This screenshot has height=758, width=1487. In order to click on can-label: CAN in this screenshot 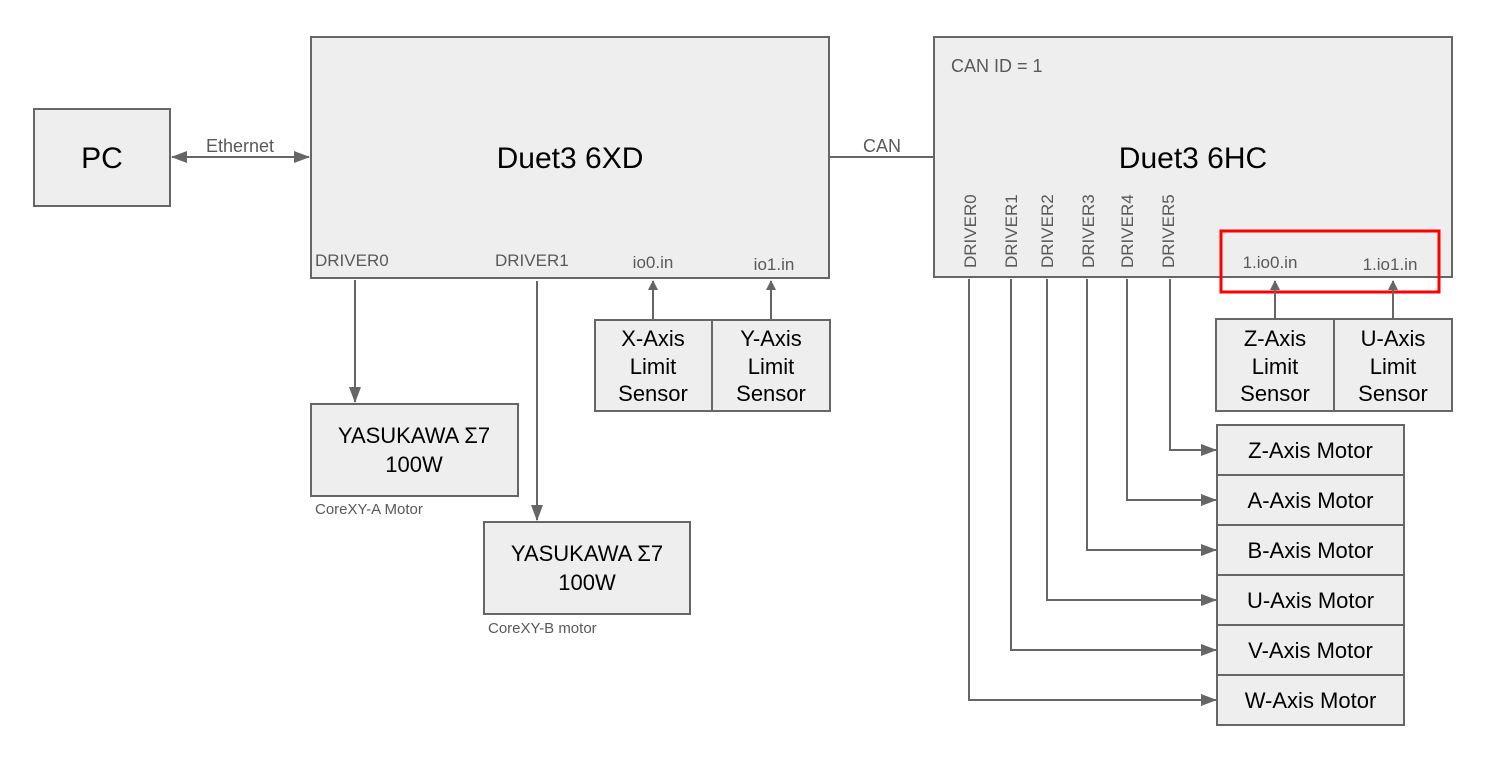, I will do `click(882, 146)`.